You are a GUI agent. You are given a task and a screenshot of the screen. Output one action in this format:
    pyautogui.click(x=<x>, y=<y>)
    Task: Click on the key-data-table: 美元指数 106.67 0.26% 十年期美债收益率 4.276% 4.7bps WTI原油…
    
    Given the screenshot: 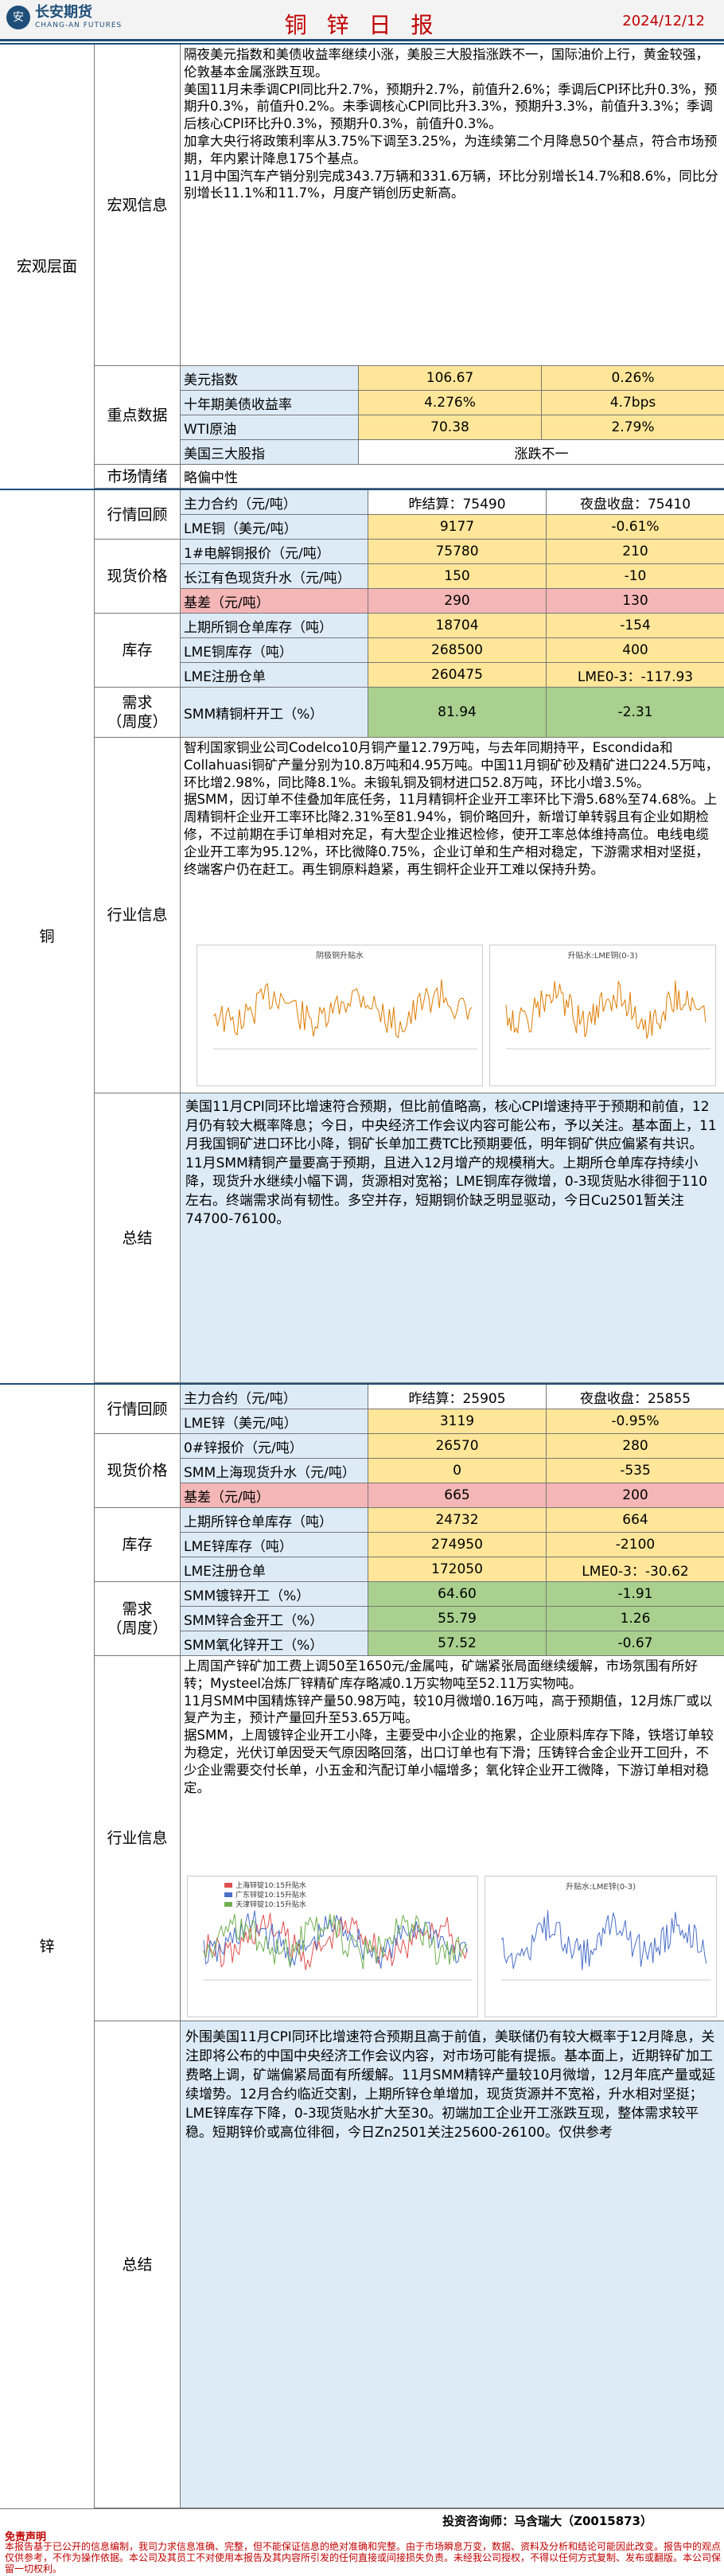 What is the action you would take?
    pyautogui.click(x=452, y=415)
    